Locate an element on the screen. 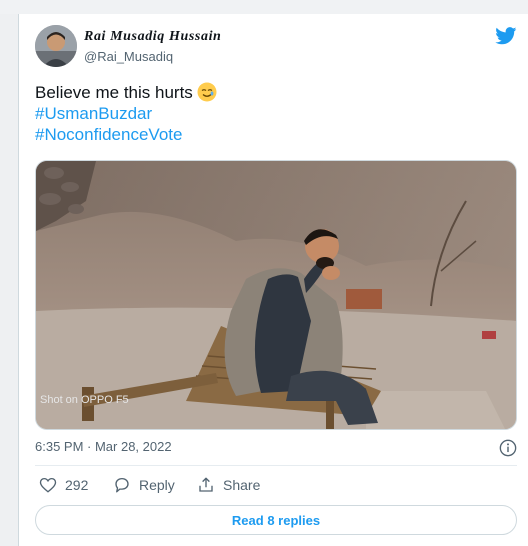 The image size is (528, 546). media-watermark: Shot on OPPO F5 is located at coordinates (84, 400).